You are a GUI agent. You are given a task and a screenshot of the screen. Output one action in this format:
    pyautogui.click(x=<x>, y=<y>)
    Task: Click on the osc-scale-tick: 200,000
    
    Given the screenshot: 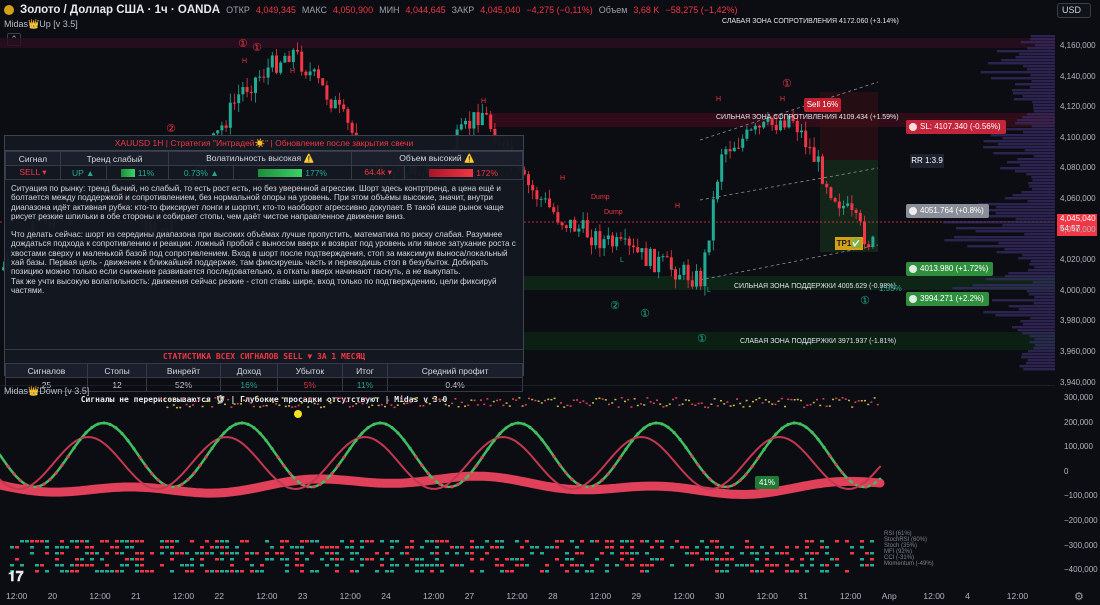 What is the action you would take?
    pyautogui.click(x=1078, y=422)
    